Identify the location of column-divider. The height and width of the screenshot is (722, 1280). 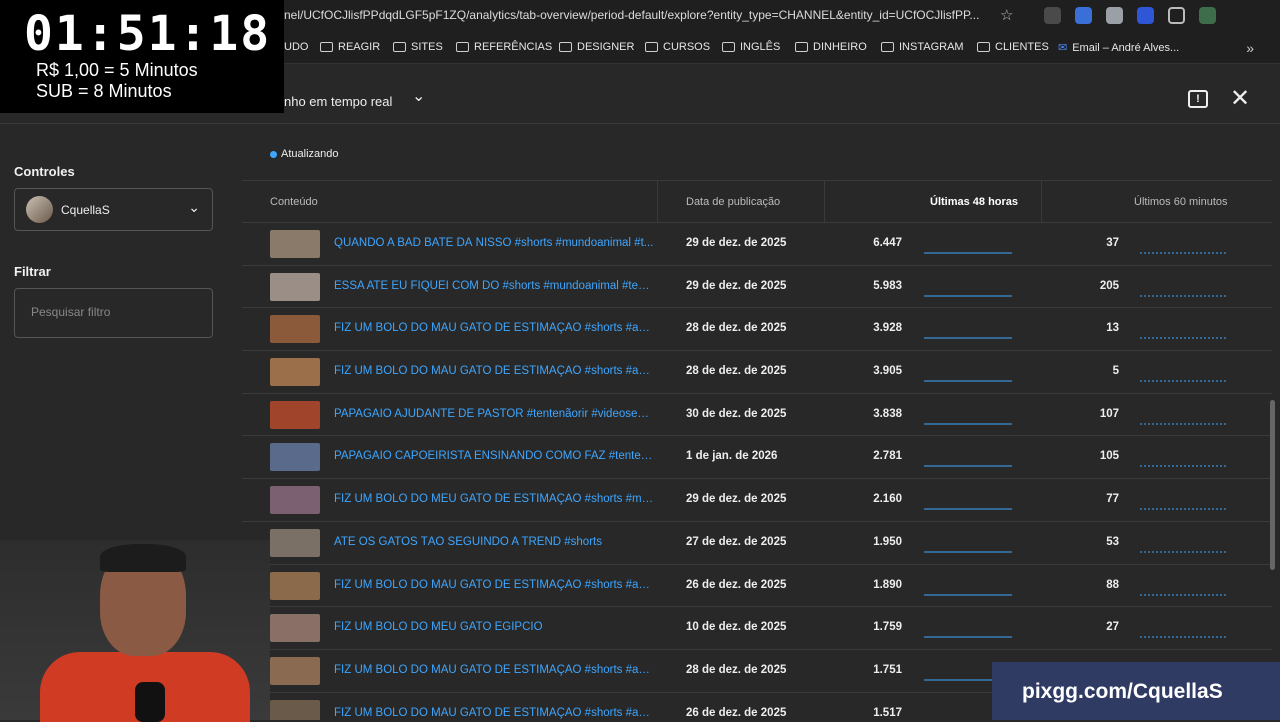
(1041, 202).